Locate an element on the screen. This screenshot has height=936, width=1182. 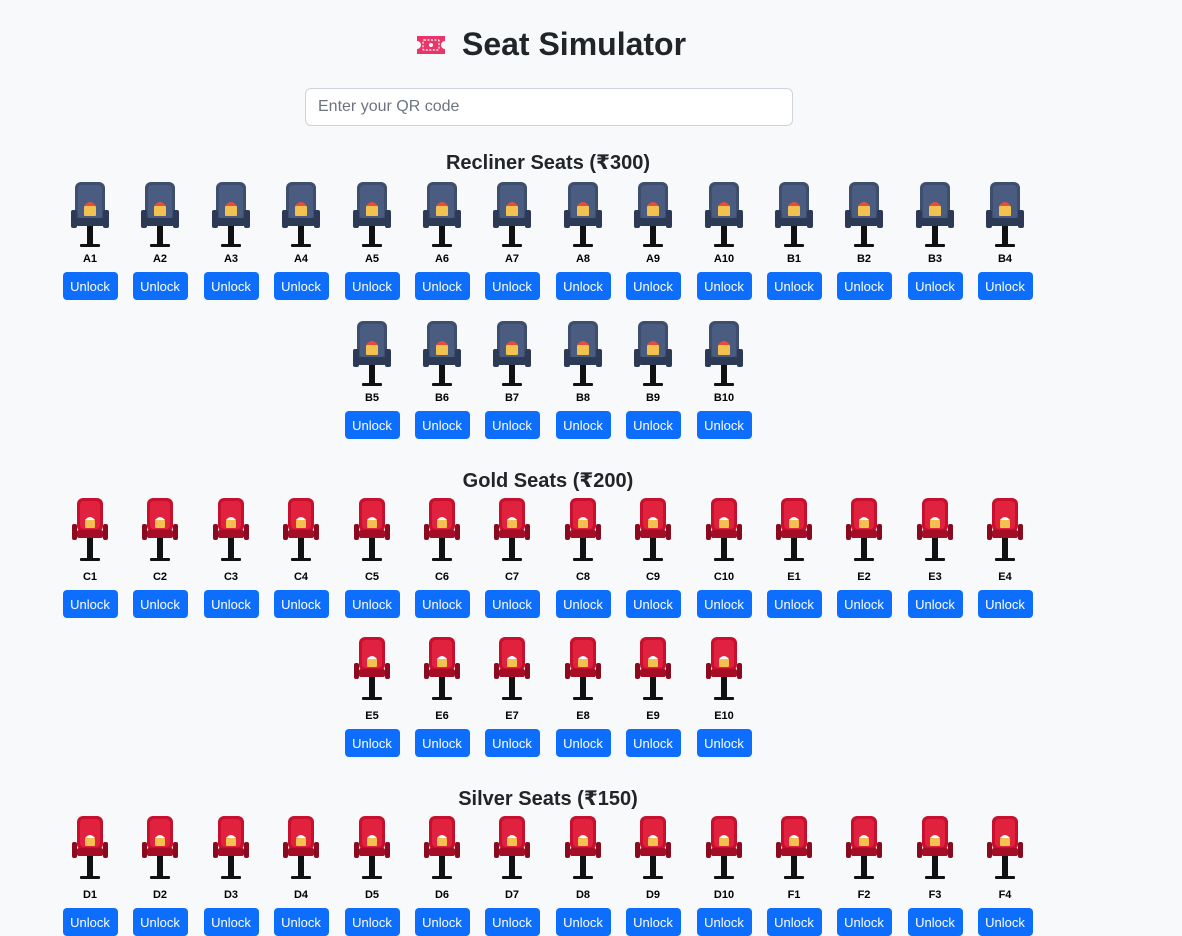
seat-d3: D3 Unlock is located at coordinates (231, 876).